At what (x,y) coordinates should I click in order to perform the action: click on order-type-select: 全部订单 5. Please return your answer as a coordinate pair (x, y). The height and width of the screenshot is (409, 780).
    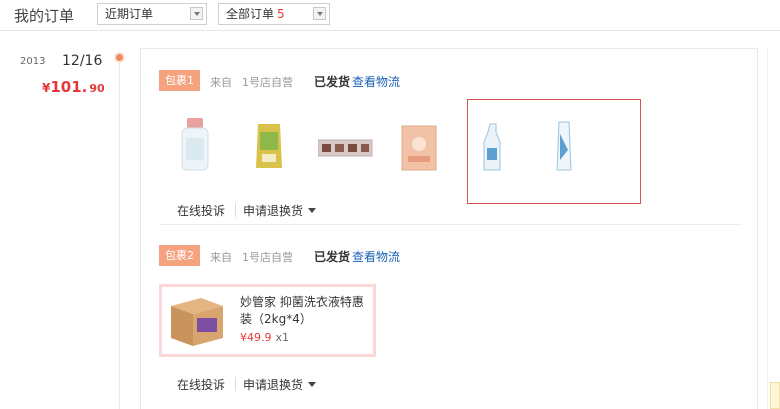
    Looking at the image, I should click on (274, 14).